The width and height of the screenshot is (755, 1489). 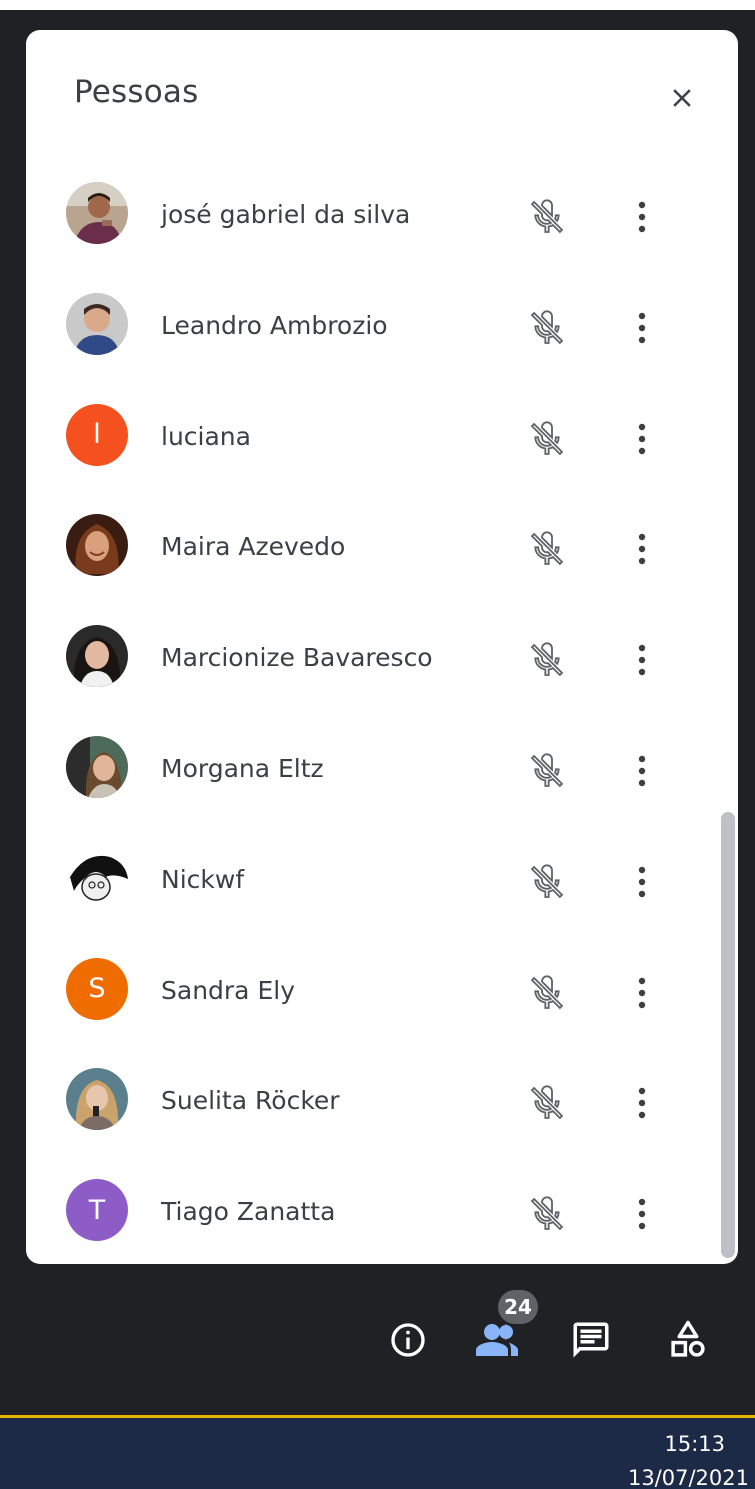 What do you see at coordinates (297, 658) in the screenshot?
I see `participant-name: Marcionize Bavaresco` at bounding box center [297, 658].